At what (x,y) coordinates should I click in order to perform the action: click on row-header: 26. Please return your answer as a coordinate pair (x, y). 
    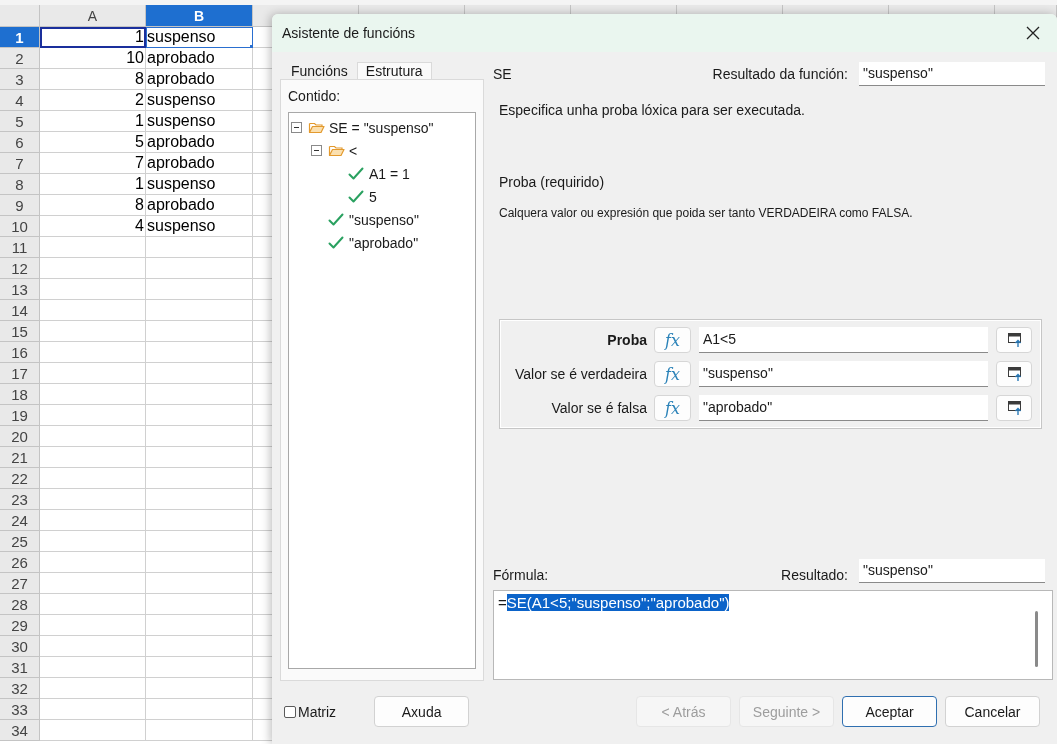
    Looking at the image, I should click on (20, 562).